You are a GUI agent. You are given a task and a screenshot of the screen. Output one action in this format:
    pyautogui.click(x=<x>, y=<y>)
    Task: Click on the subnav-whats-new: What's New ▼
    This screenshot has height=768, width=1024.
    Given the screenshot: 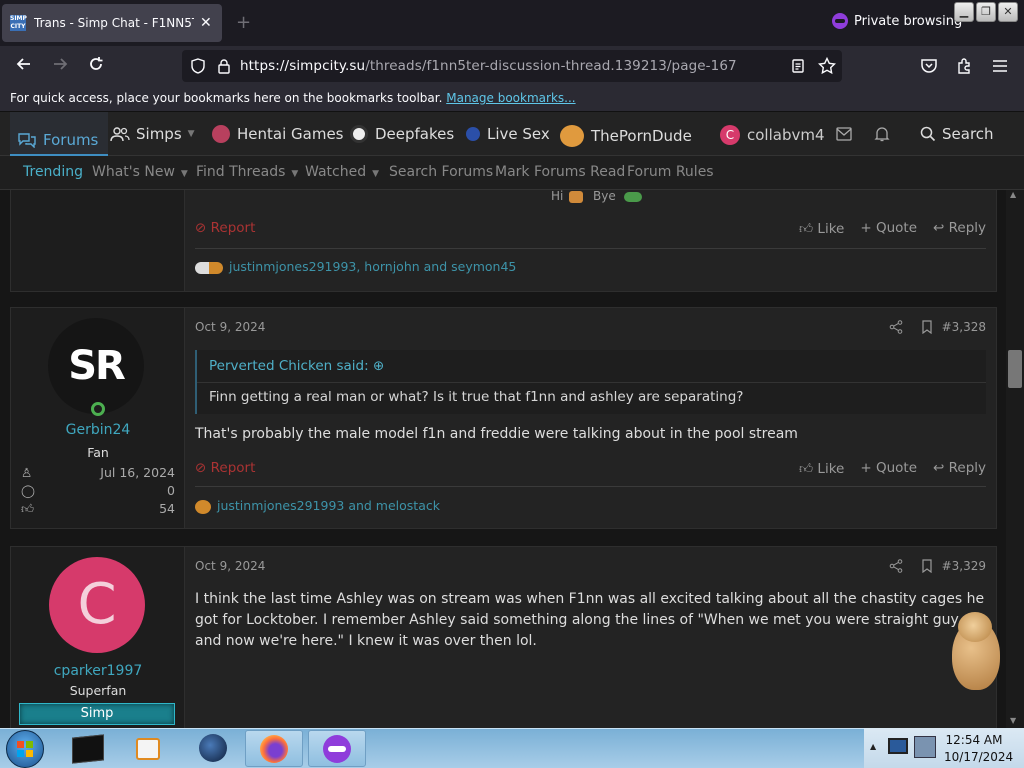 What is the action you would take?
    pyautogui.click(x=140, y=172)
    